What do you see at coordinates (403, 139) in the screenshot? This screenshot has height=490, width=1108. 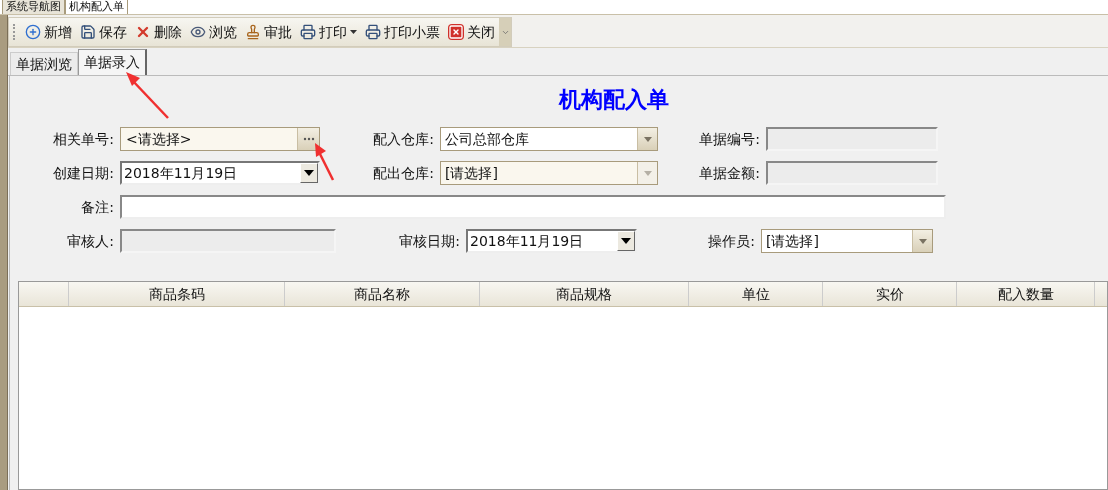 I see `field-label: 配入仓库:` at bounding box center [403, 139].